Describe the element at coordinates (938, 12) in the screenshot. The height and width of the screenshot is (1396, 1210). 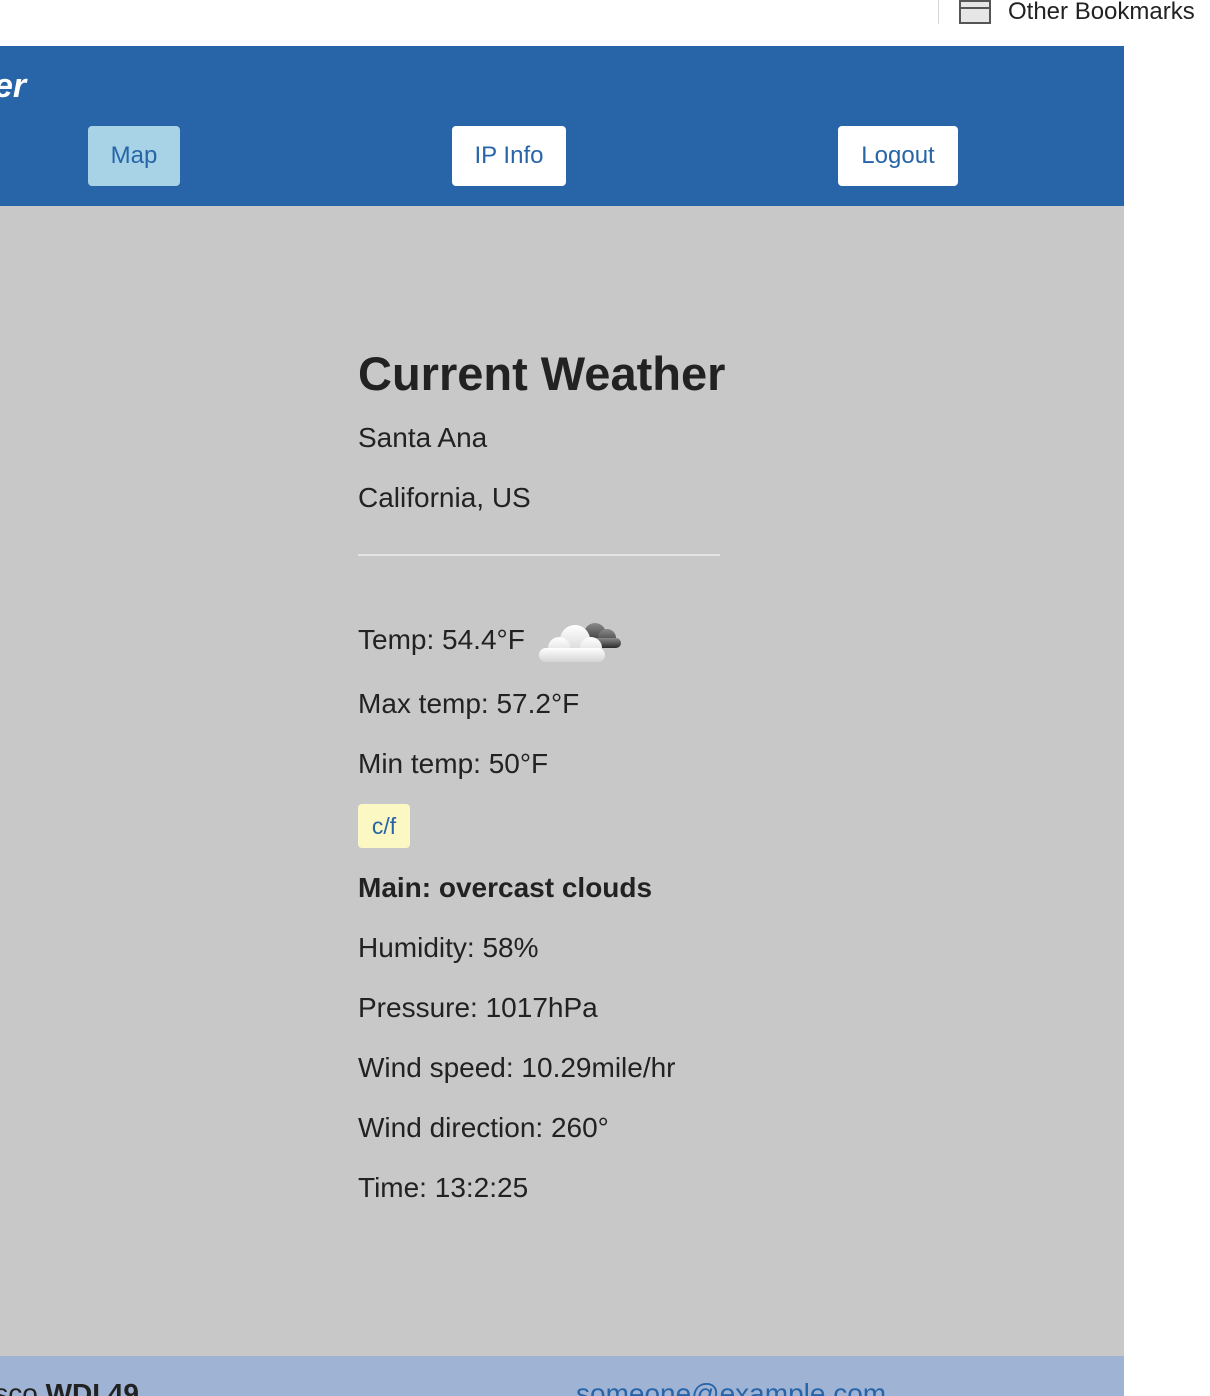
I see `bookmarks-separator` at that location.